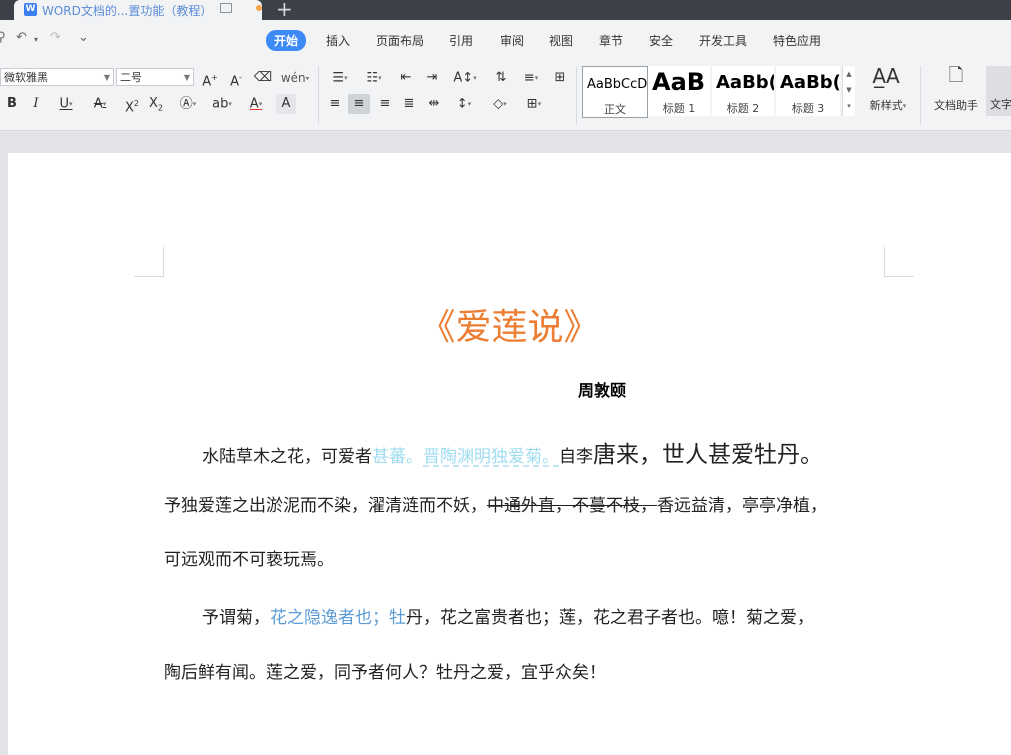  I want to click on show-marks-icon: ≡▾, so click(531, 78).